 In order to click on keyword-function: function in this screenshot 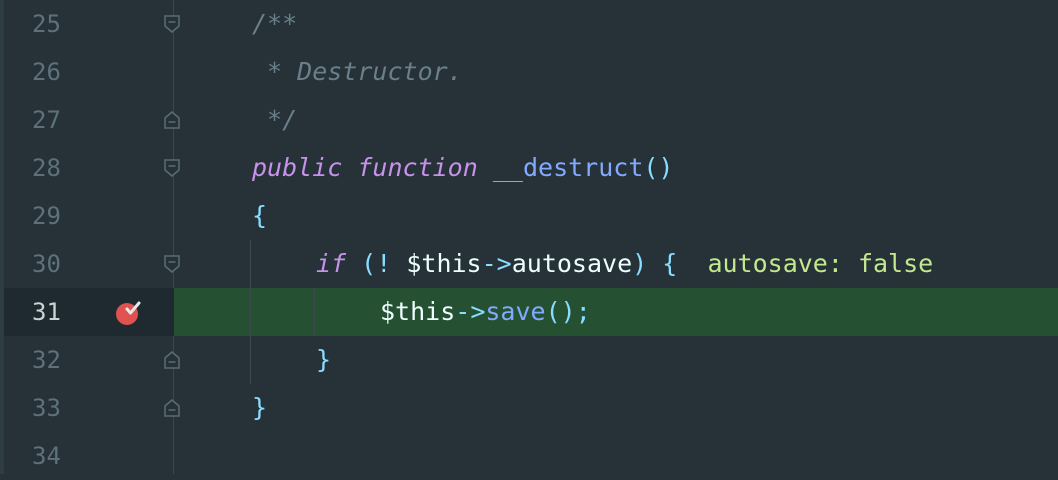, I will do `click(417, 167)`.